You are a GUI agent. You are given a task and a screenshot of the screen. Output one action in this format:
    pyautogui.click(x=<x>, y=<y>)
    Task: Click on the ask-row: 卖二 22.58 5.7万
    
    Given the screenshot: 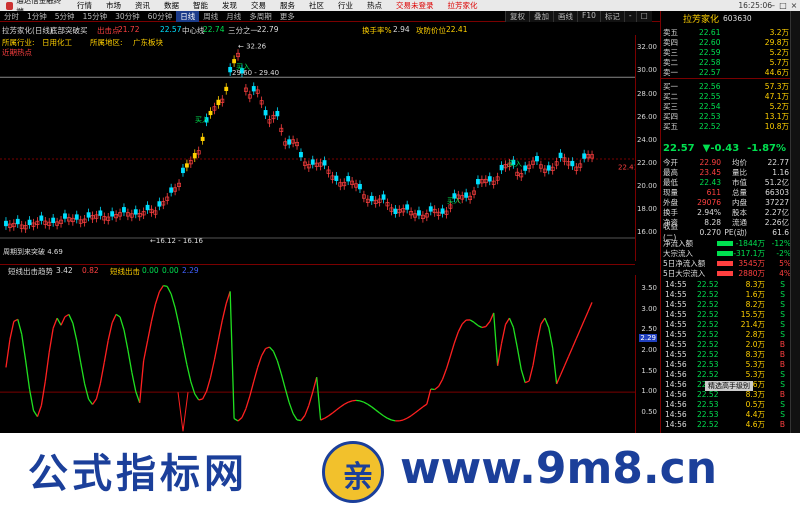 What is the action you would take?
    pyautogui.click(x=726, y=62)
    